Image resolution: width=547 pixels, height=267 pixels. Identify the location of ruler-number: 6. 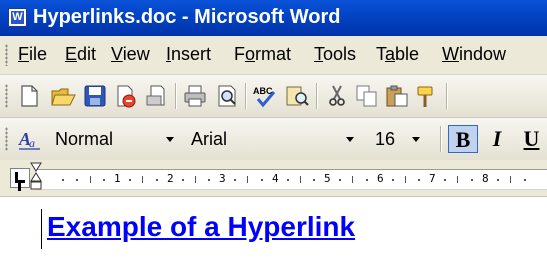
(380, 178).